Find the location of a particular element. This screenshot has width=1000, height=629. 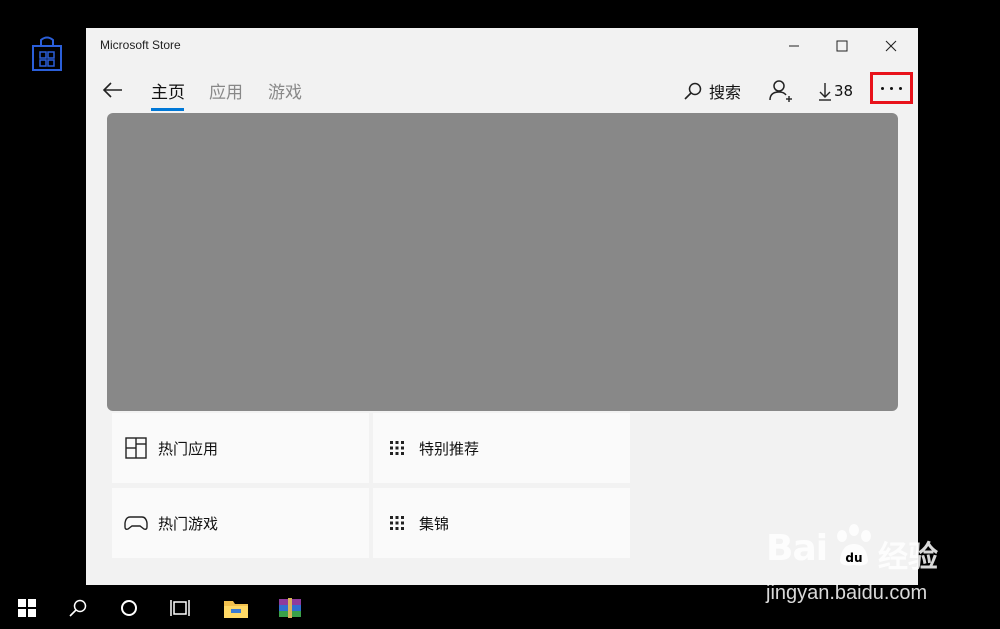

tile-label: 集锦 is located at coordinates (434, 523).